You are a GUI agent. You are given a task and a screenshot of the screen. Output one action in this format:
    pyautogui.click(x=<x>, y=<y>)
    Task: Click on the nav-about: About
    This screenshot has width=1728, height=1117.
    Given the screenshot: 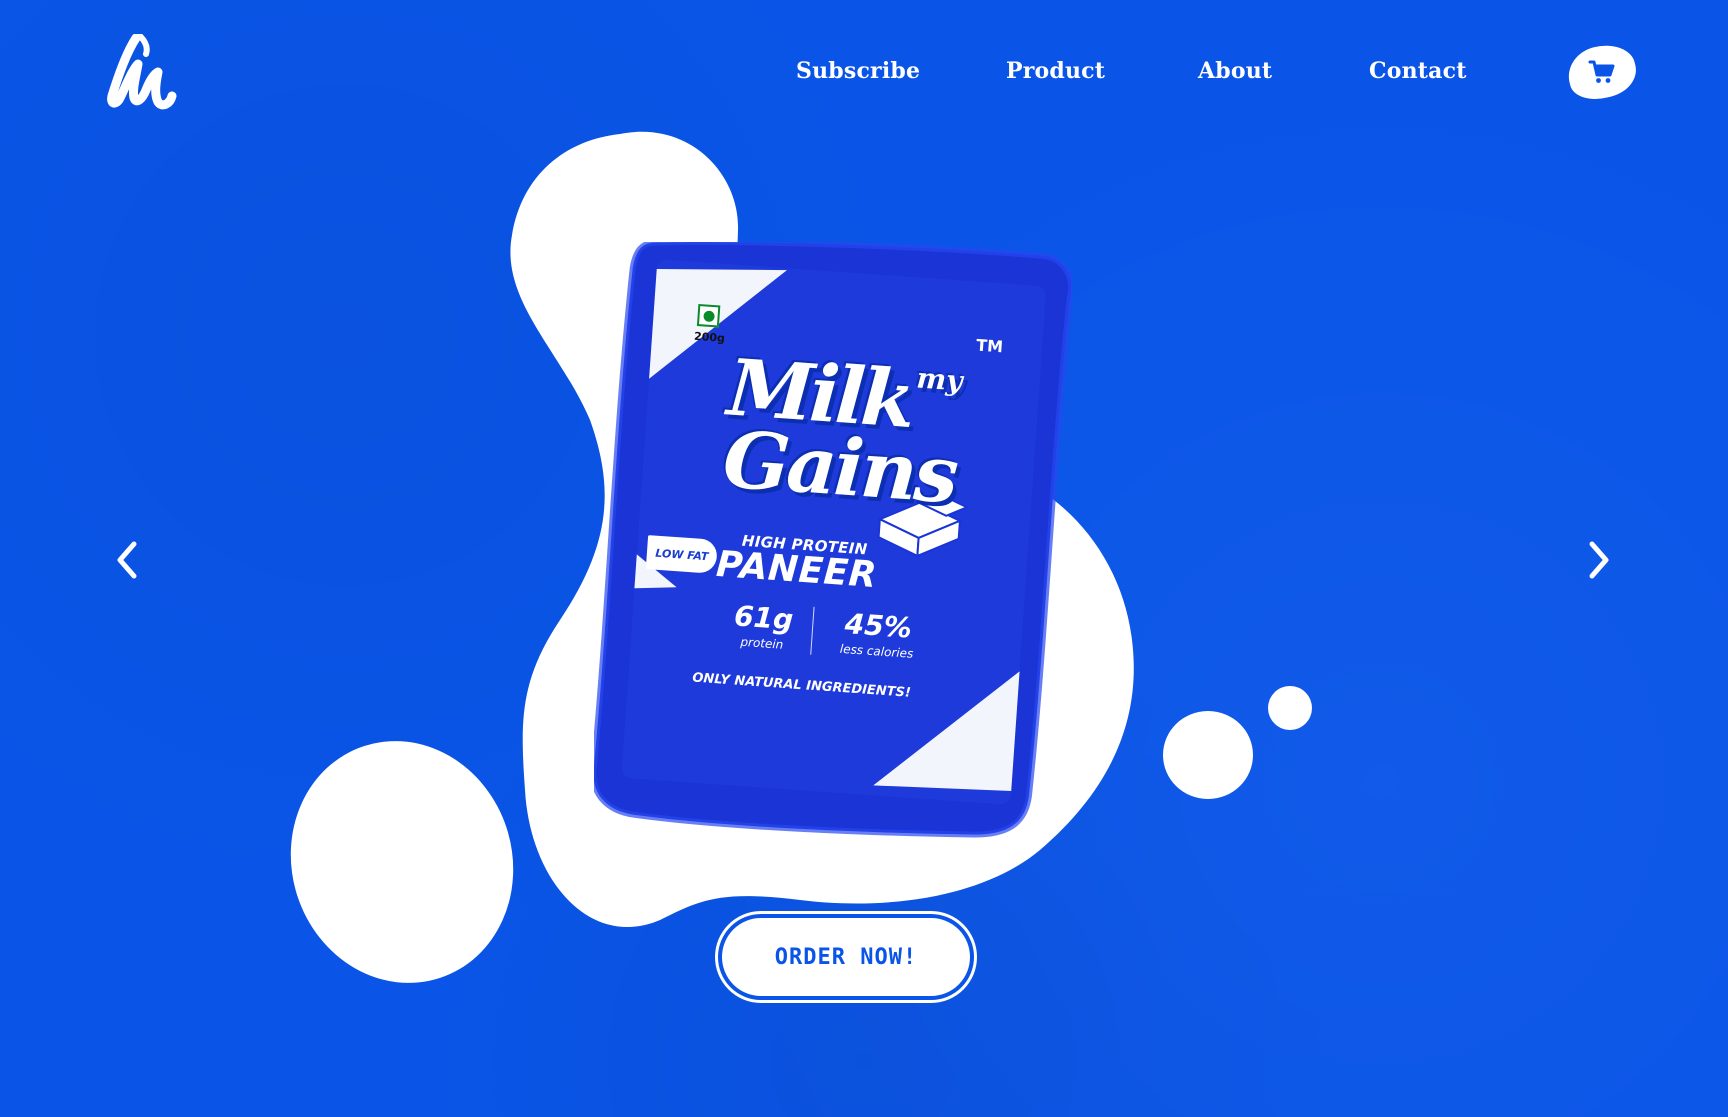 What is the action you would take?
    pyautogui.click(x=1235, y=71)
    